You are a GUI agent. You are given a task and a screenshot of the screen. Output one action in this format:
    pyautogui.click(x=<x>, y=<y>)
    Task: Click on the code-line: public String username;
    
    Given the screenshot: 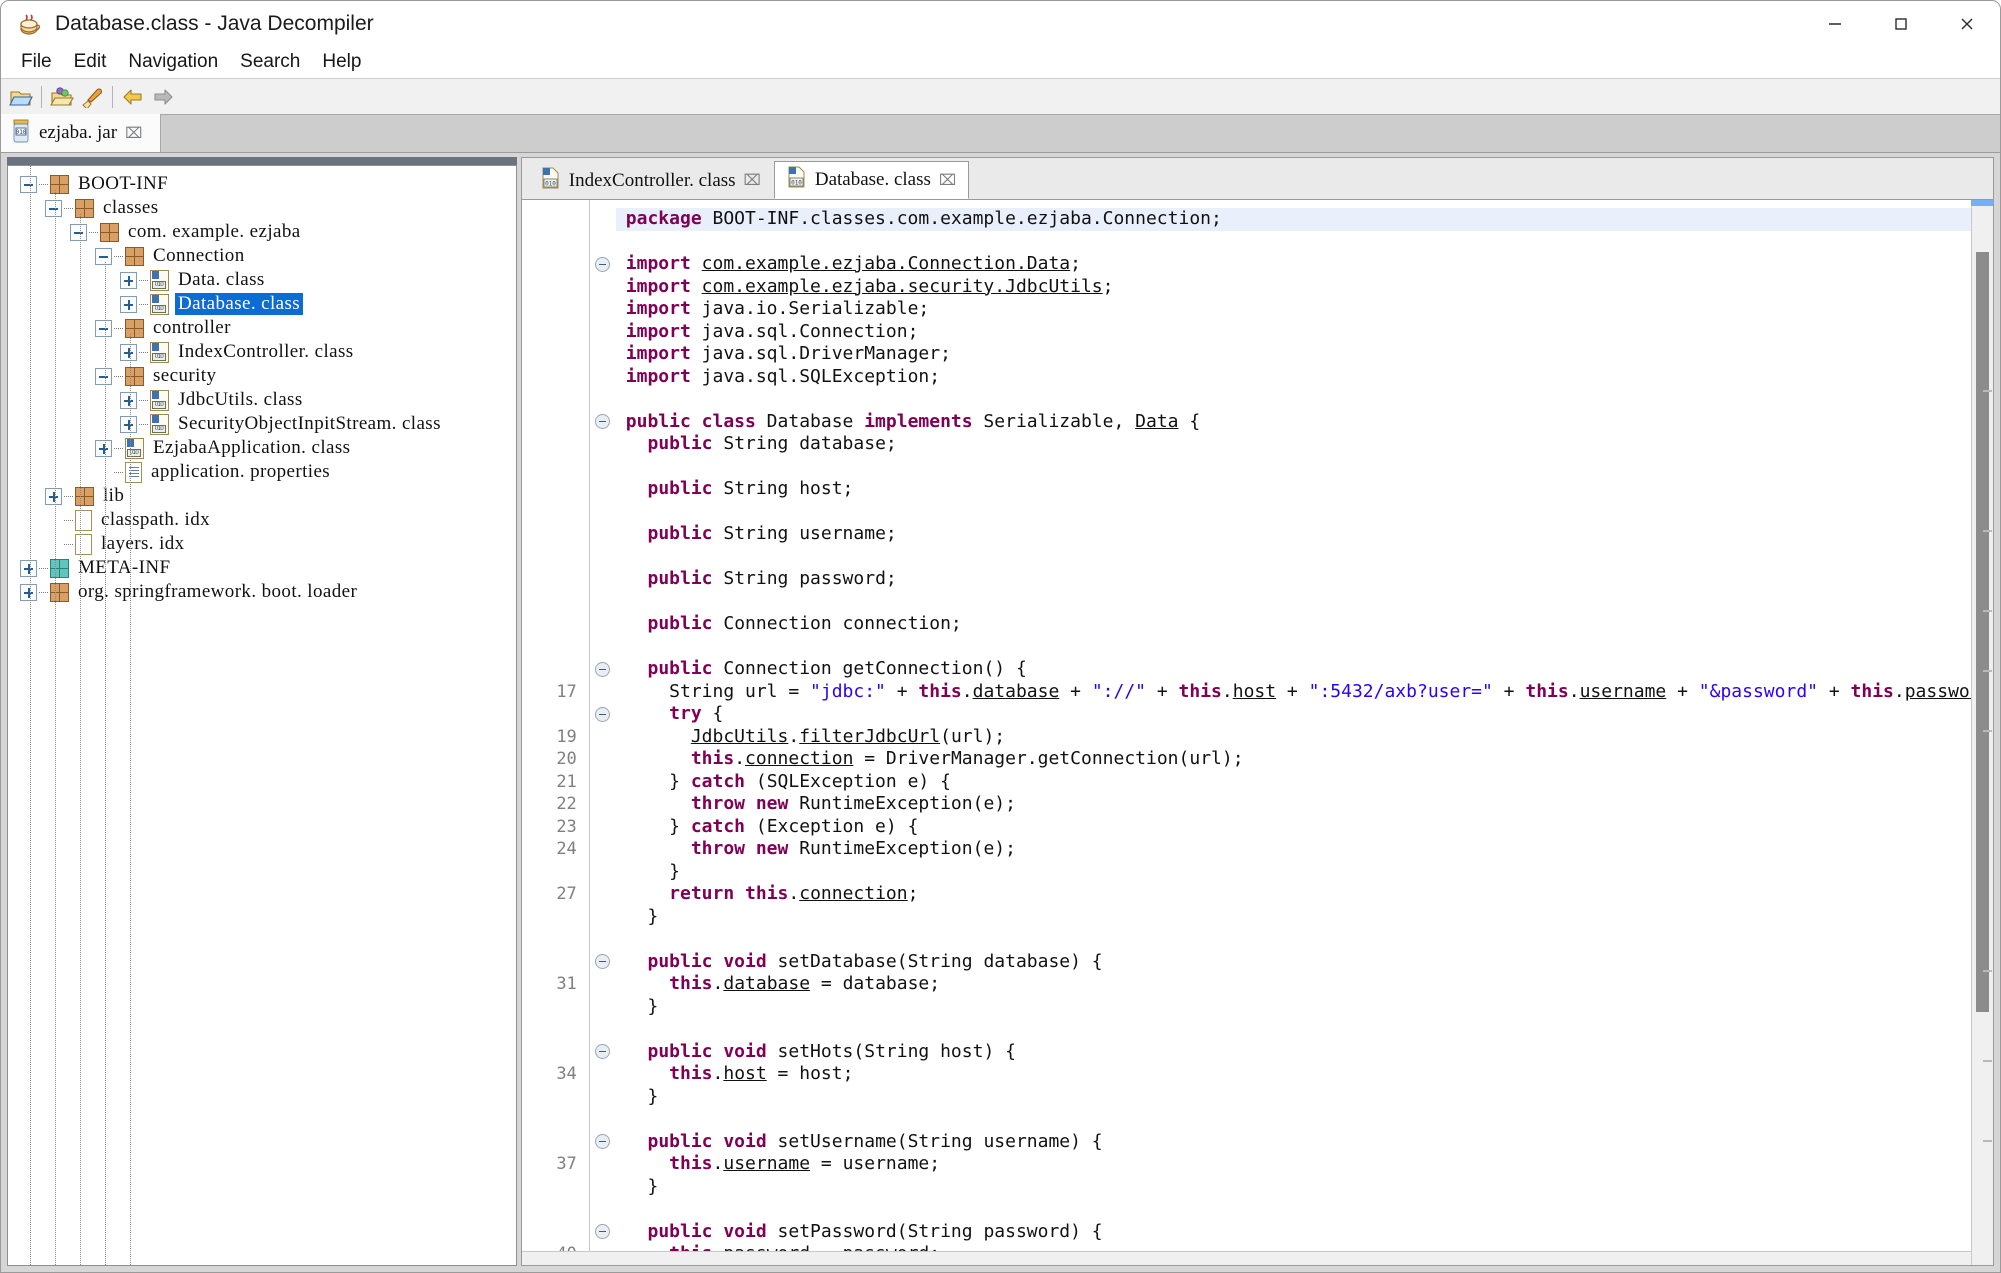 What is the action you would take?
    pyautogui.click(x=1304, y=534)
    